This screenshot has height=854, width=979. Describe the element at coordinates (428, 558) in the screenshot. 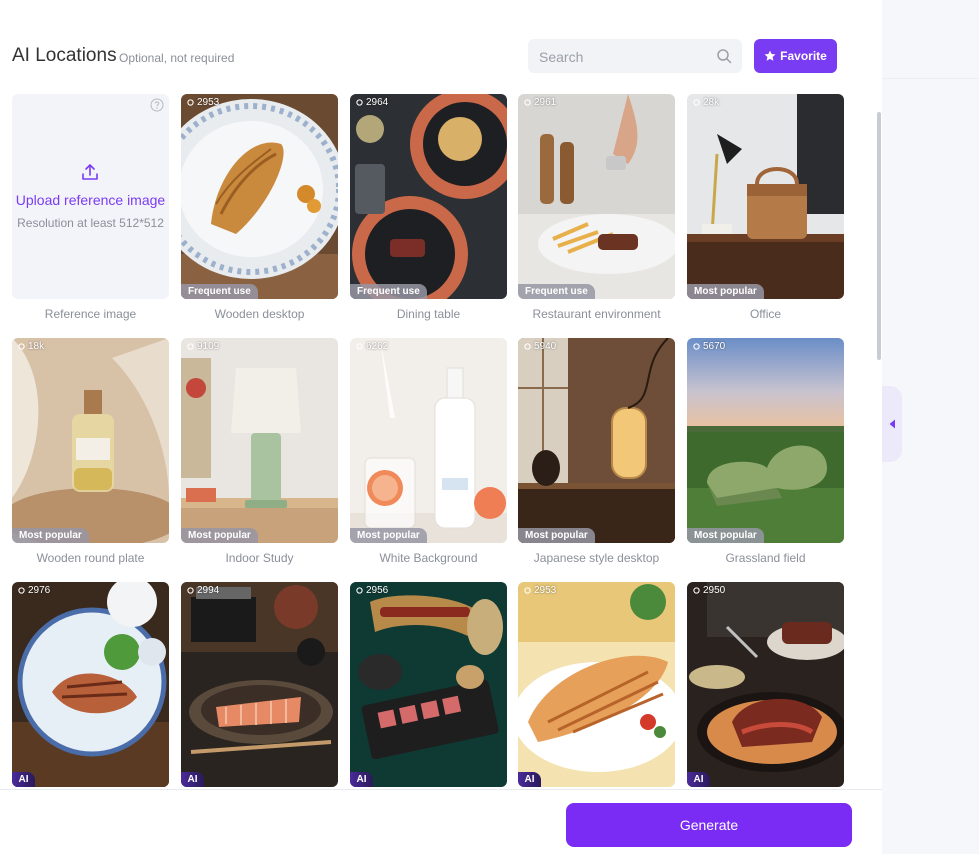

I see `location-label: White Background` at that location.